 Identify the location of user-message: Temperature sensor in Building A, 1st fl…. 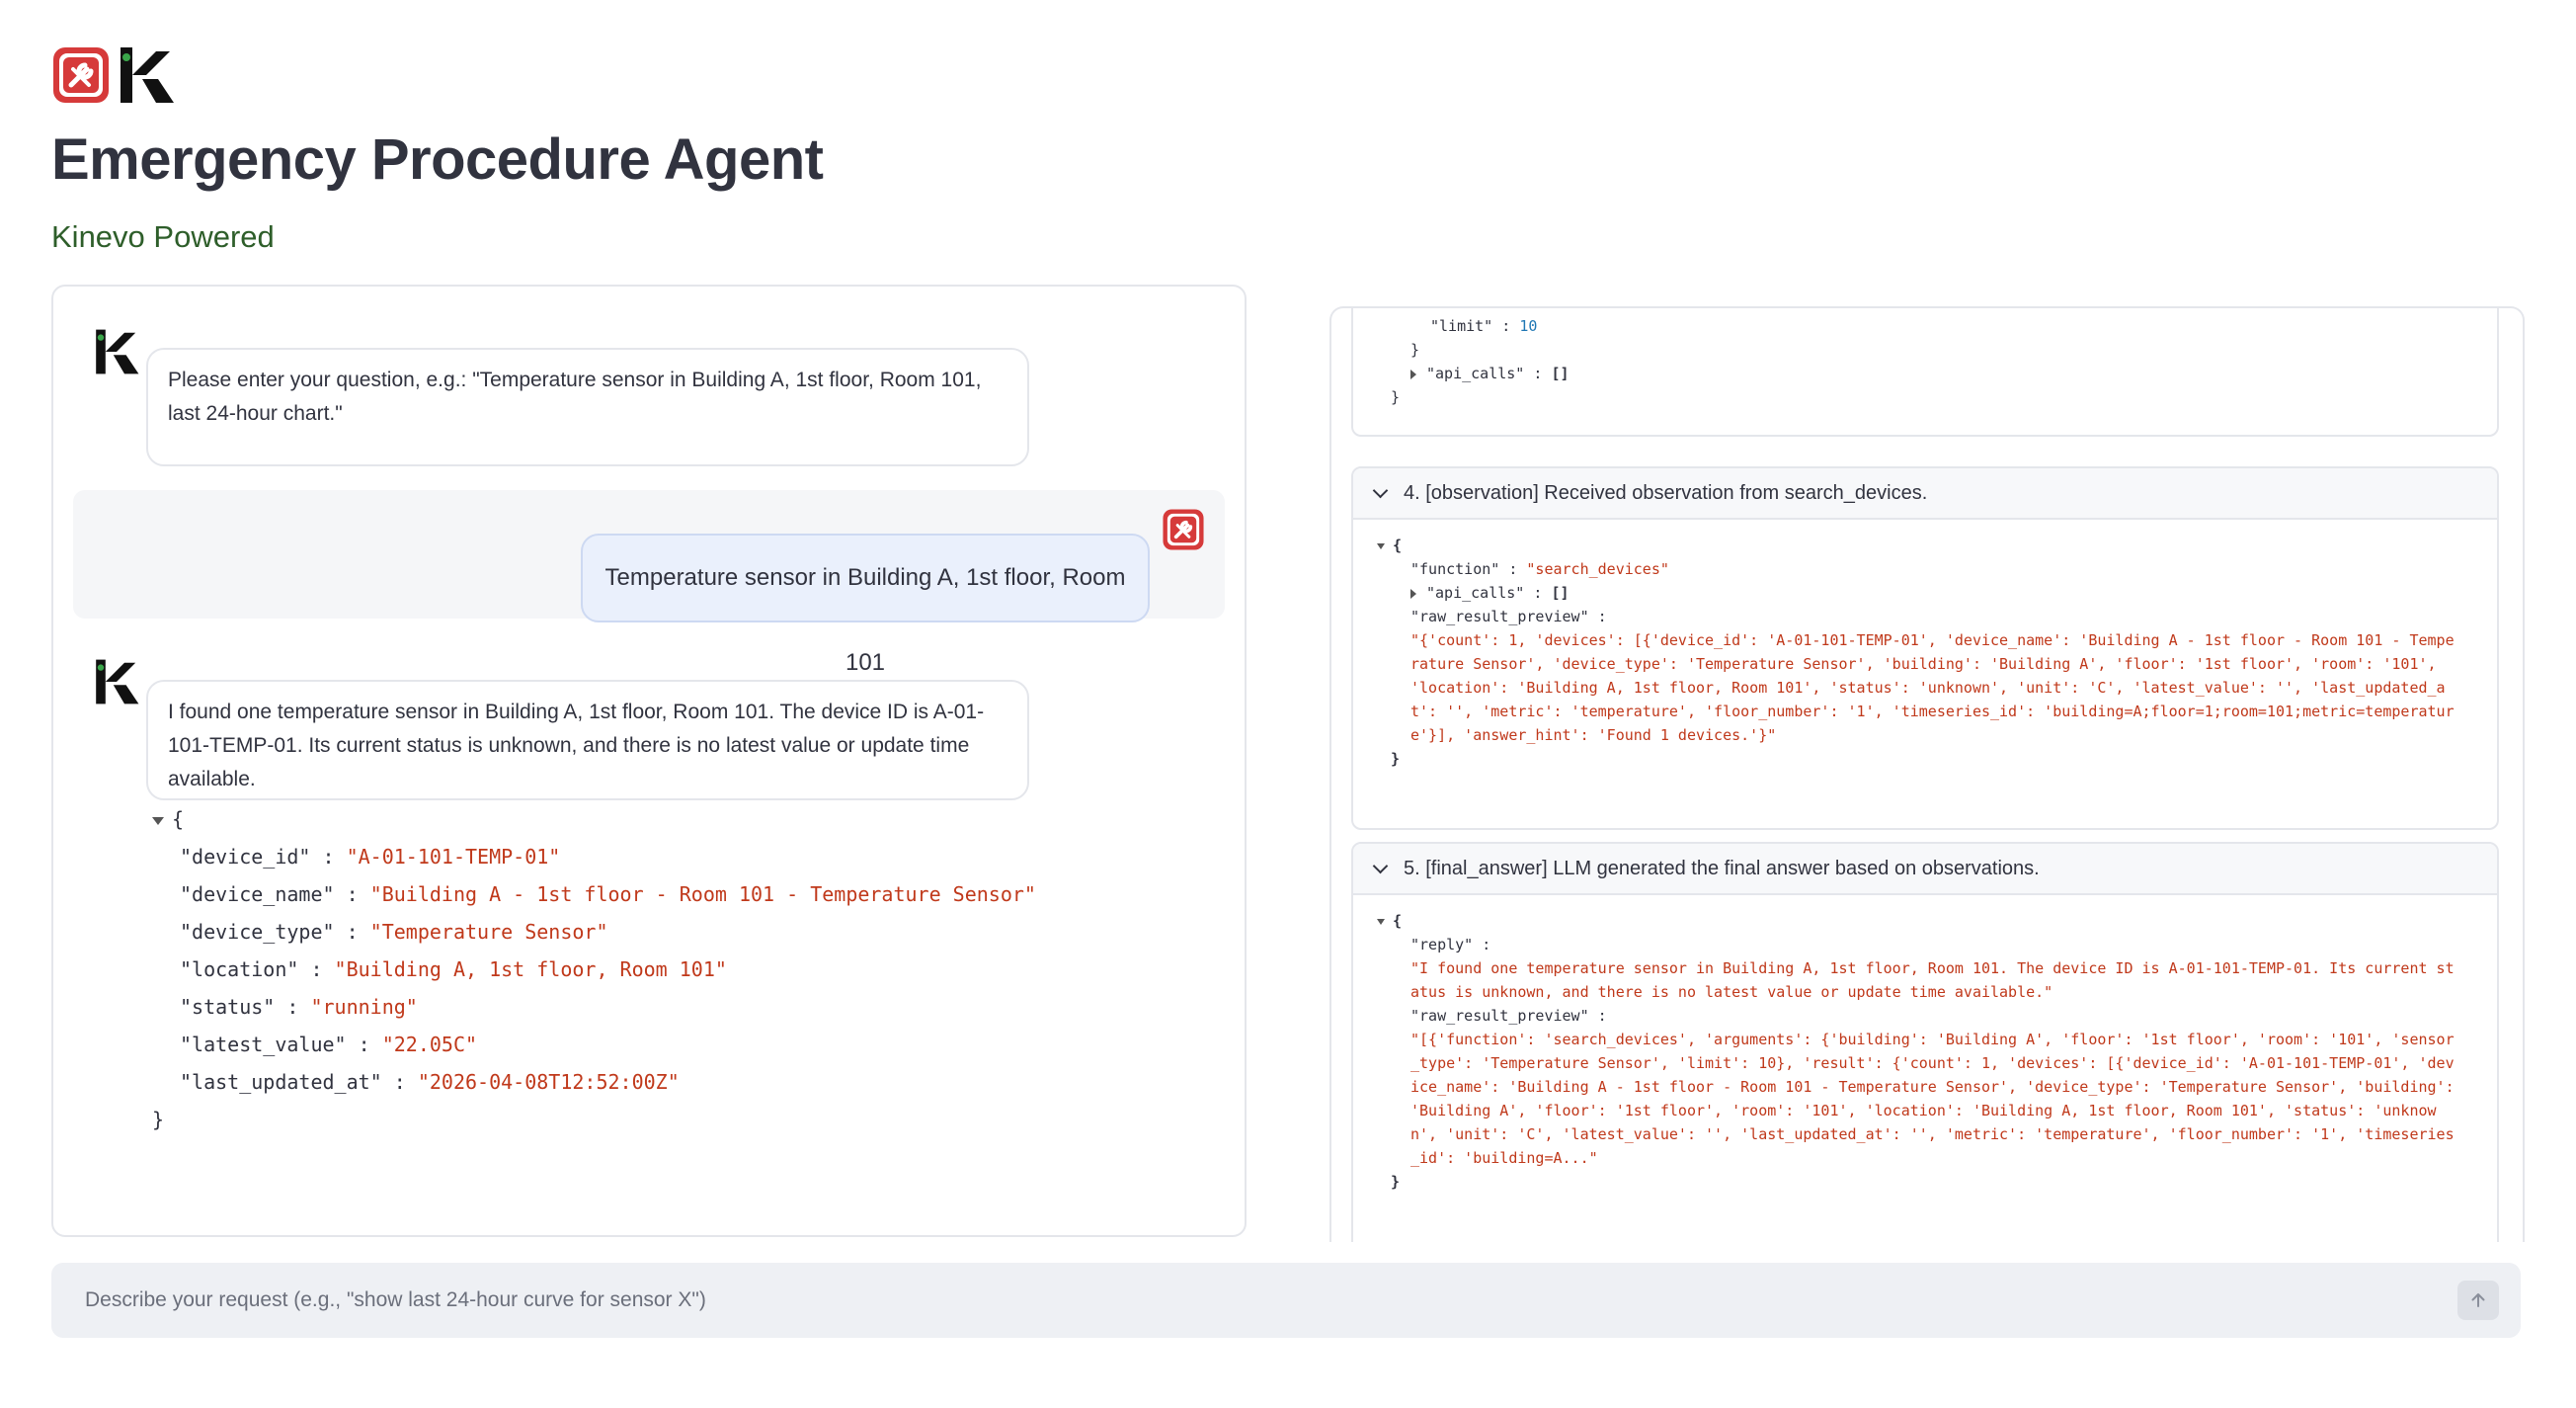
(865, 605).